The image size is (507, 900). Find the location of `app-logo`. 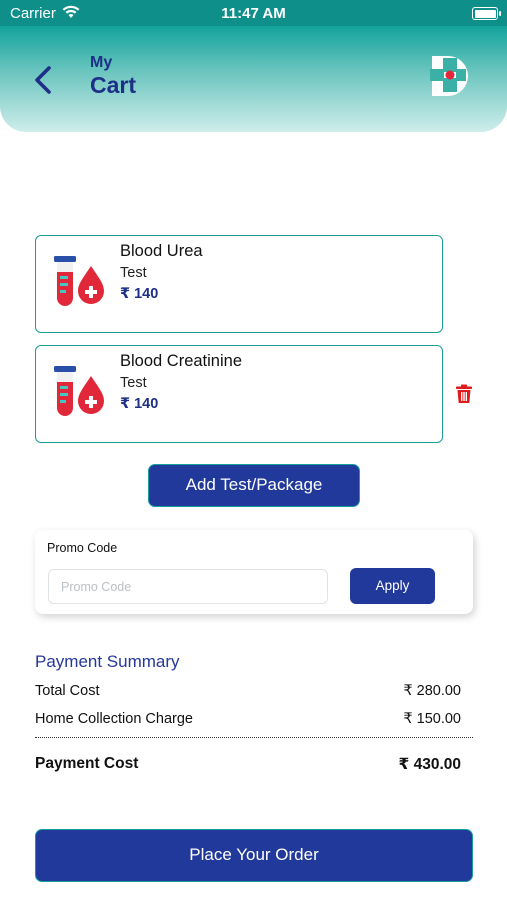

app-logo is located at coordinates (449, 76).